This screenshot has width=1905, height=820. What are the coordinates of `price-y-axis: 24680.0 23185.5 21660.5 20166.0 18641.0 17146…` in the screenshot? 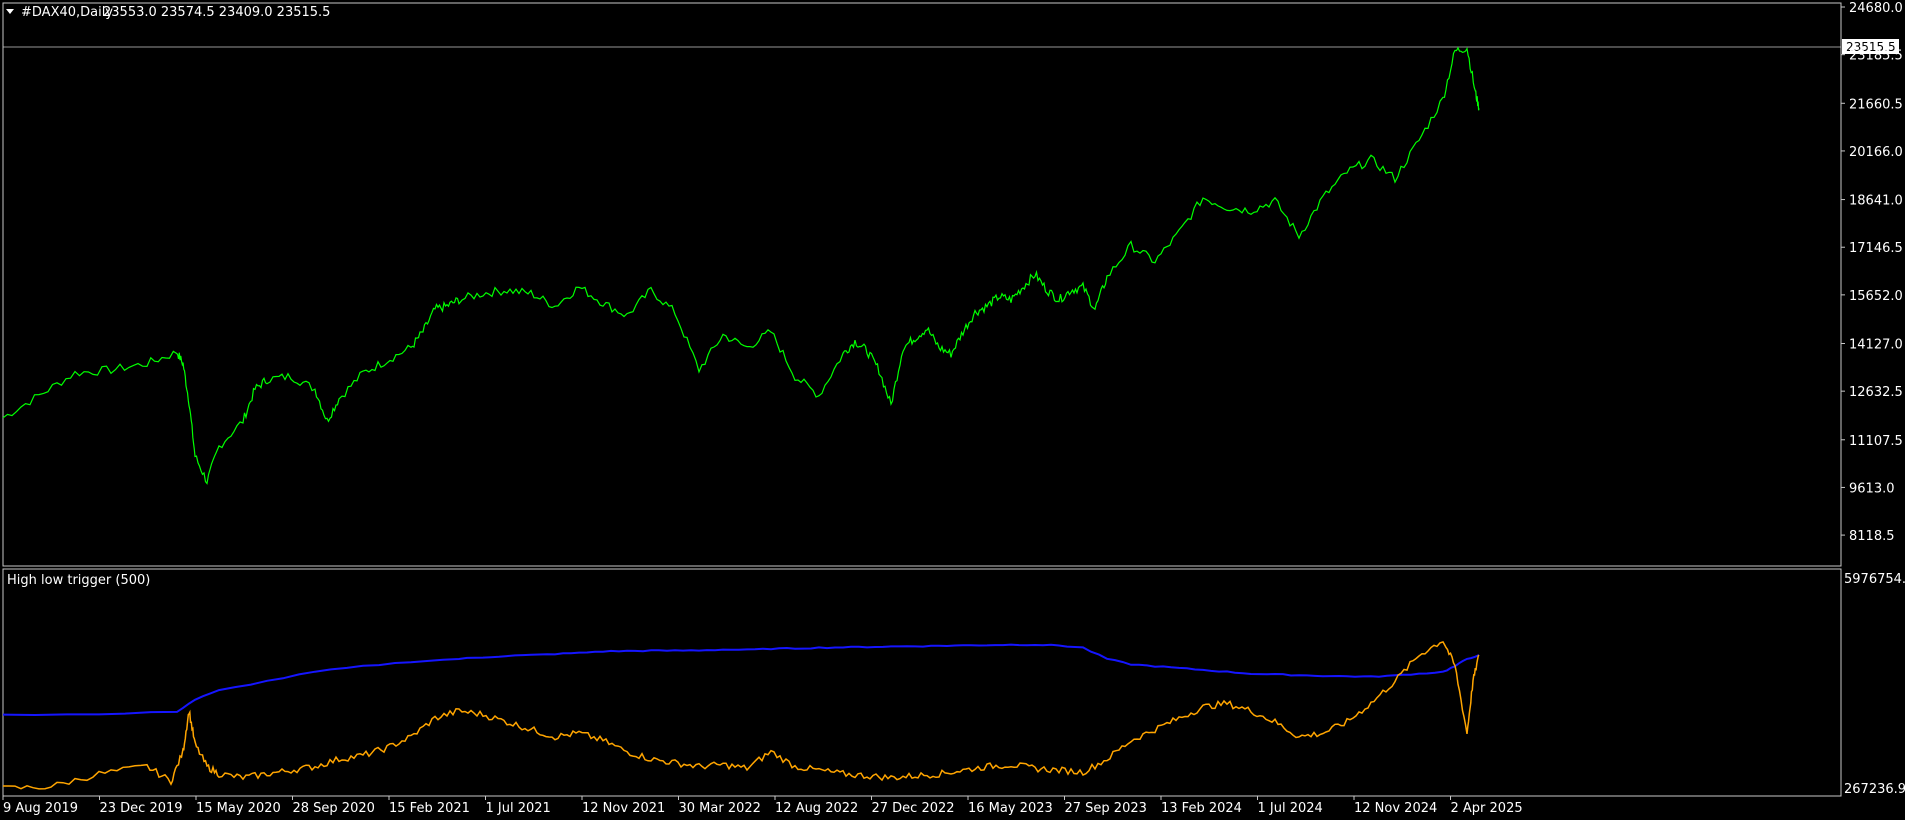 It's located at (1872, 272).